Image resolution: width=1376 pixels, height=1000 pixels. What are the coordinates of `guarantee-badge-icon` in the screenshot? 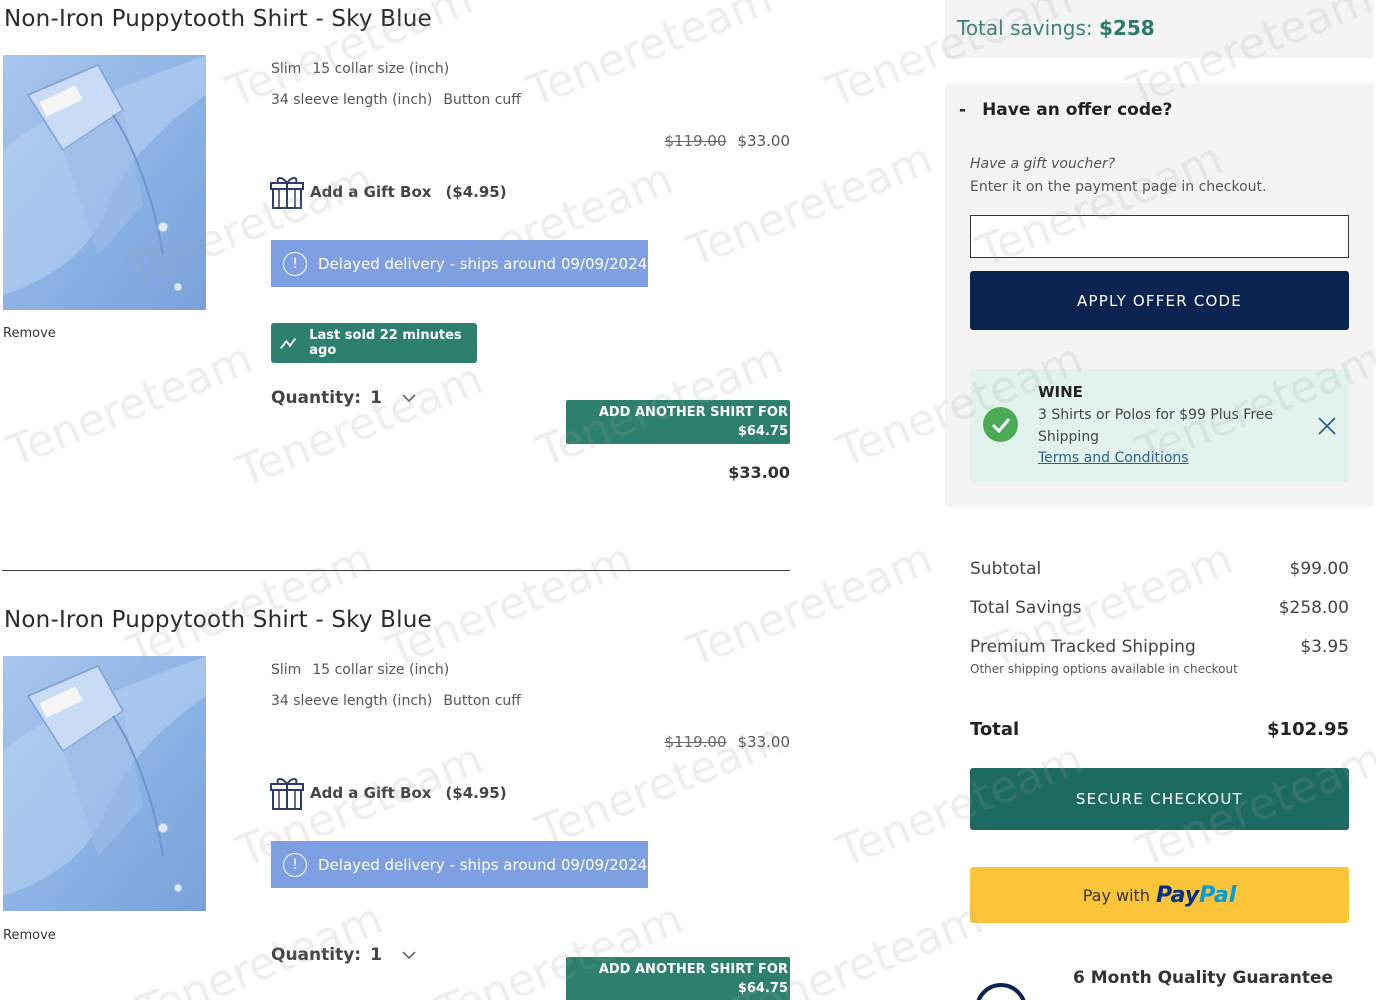 It's located at (1001, 991).